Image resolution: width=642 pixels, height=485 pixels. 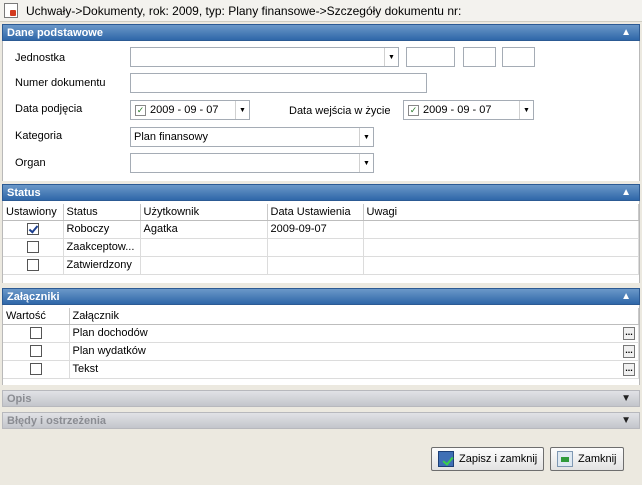 I want to click on document-icon, so click(x=11, y=10).